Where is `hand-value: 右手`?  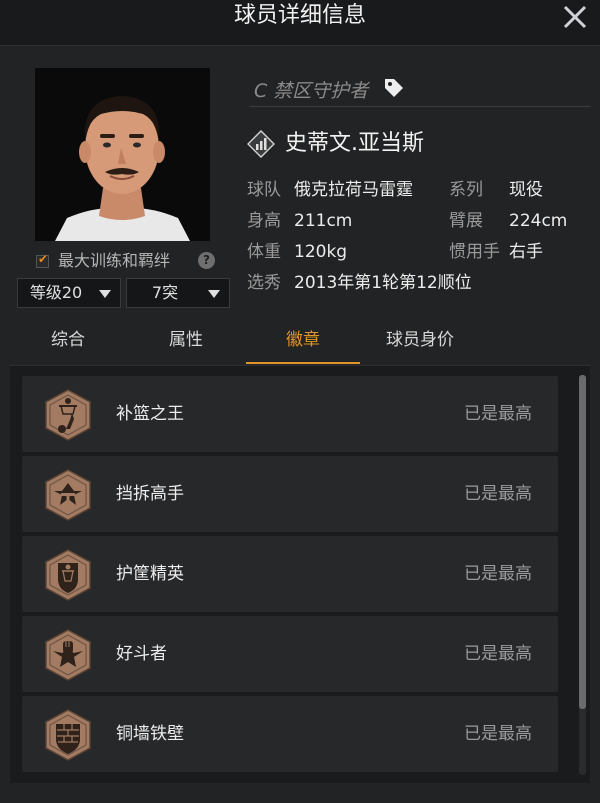 hand-value: 右手 is located at coordinates (526, 252).